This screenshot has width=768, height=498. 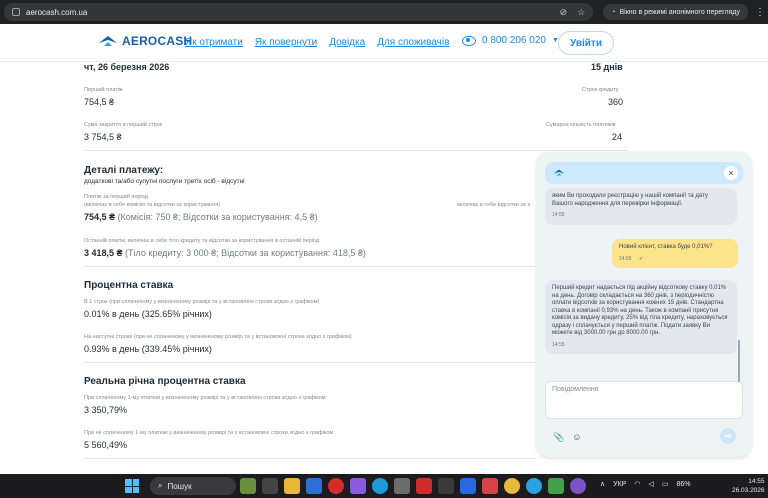 I want to click on taskbar-search-label: Пошук, so click(x=179, y=486).